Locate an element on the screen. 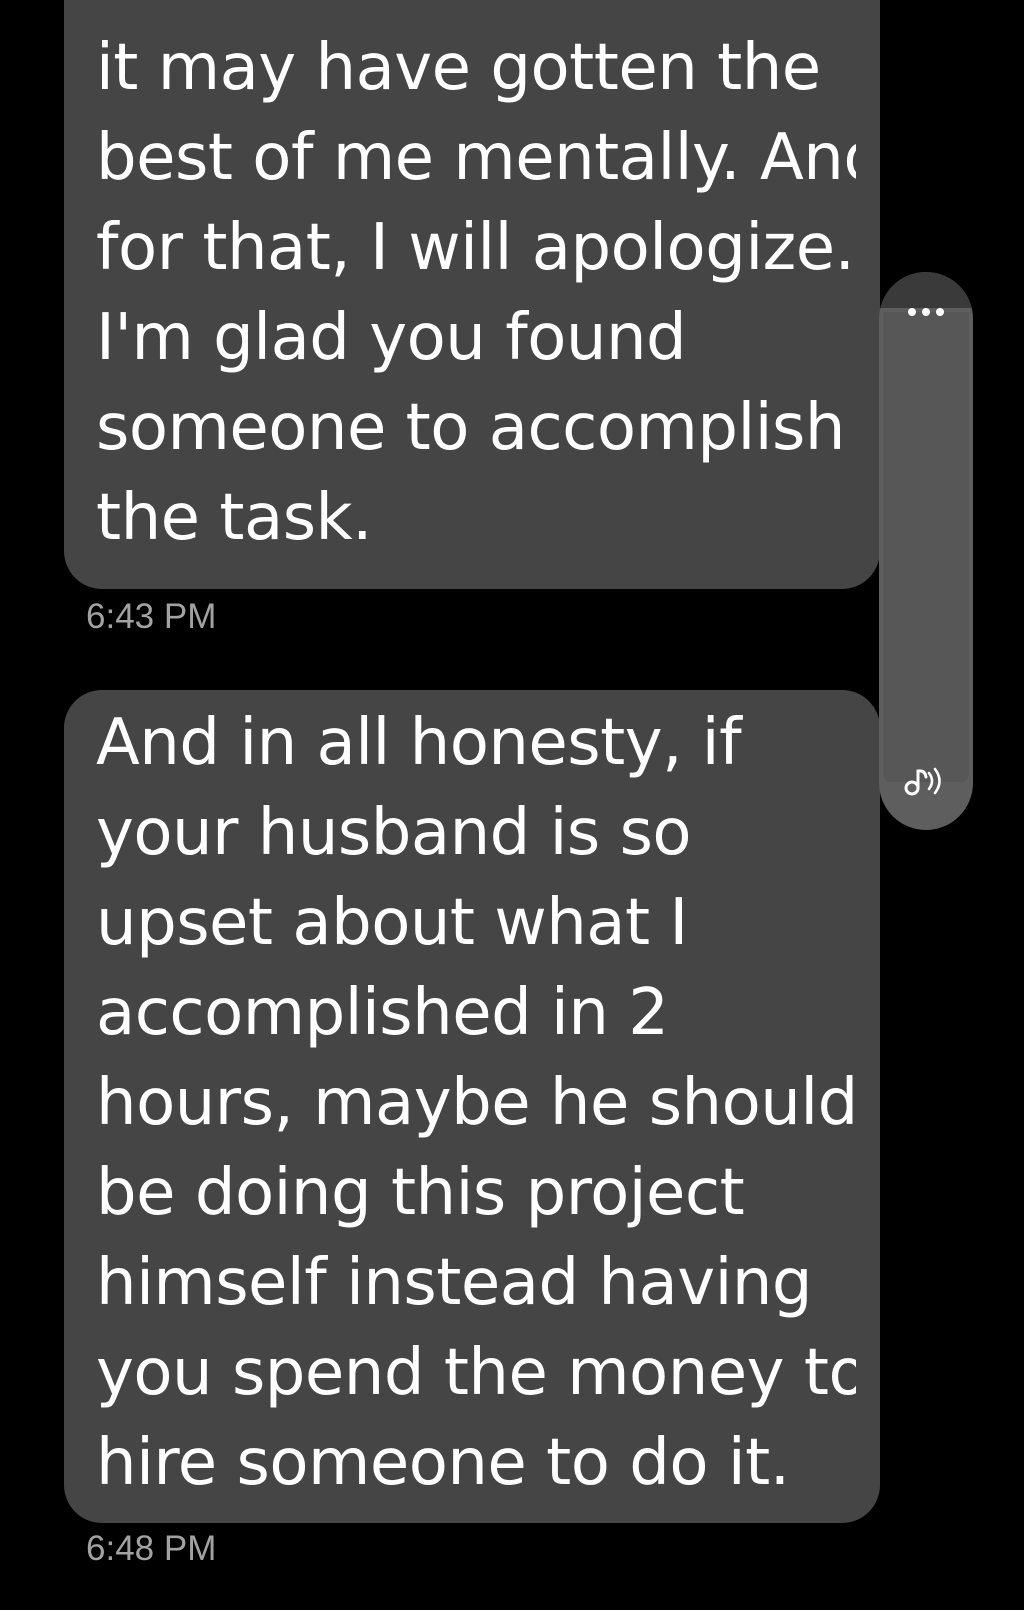  more-dots-icon is located at coordinates (926, 313).